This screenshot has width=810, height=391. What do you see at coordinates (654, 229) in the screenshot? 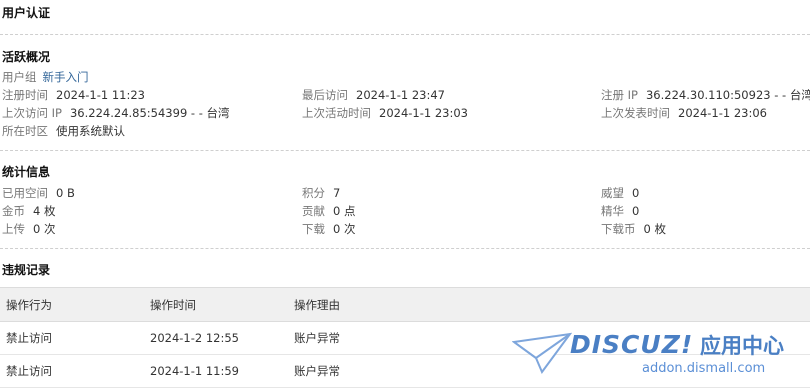
I see `download-coin-value: 0 枚` at bounding box center [654, 229].